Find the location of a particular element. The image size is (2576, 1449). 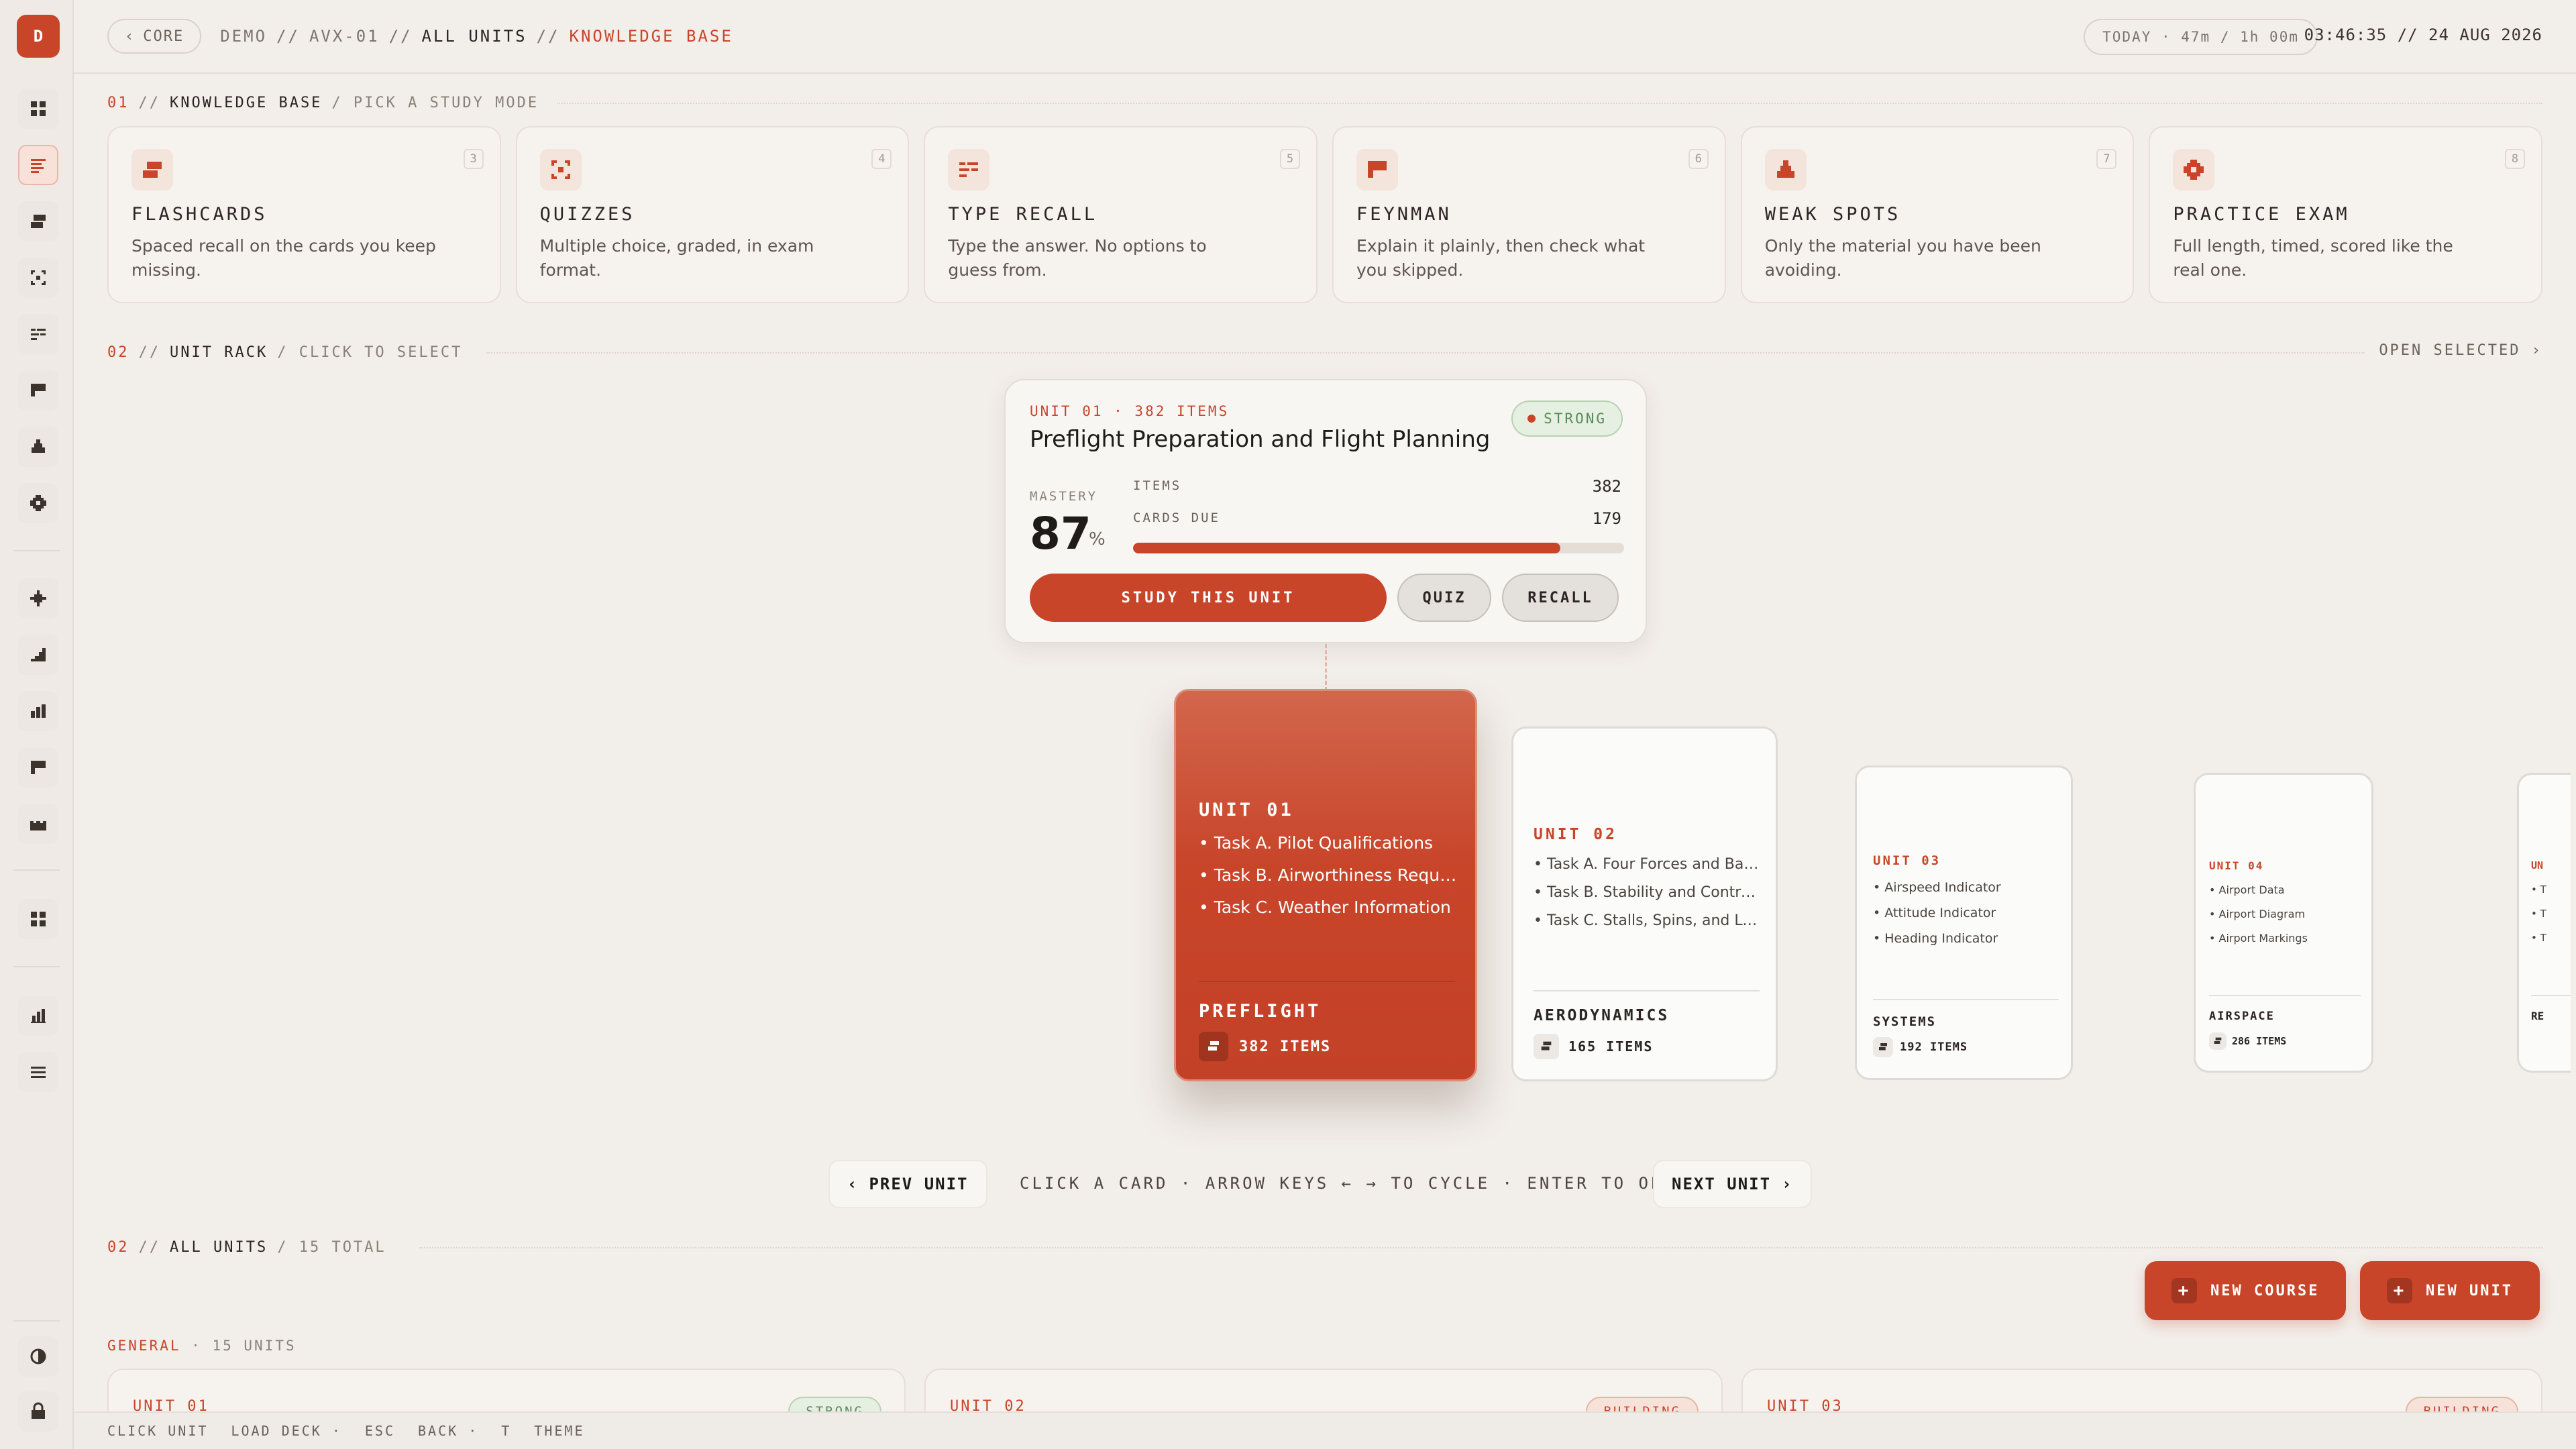

unit-label: UN is located at coordinates (2537, 865).